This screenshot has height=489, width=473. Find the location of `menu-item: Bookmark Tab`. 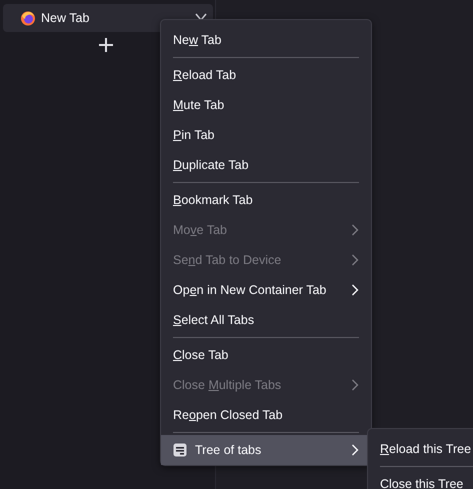

menu-item: Bookmark Tab is located at coordinates (266, 200).